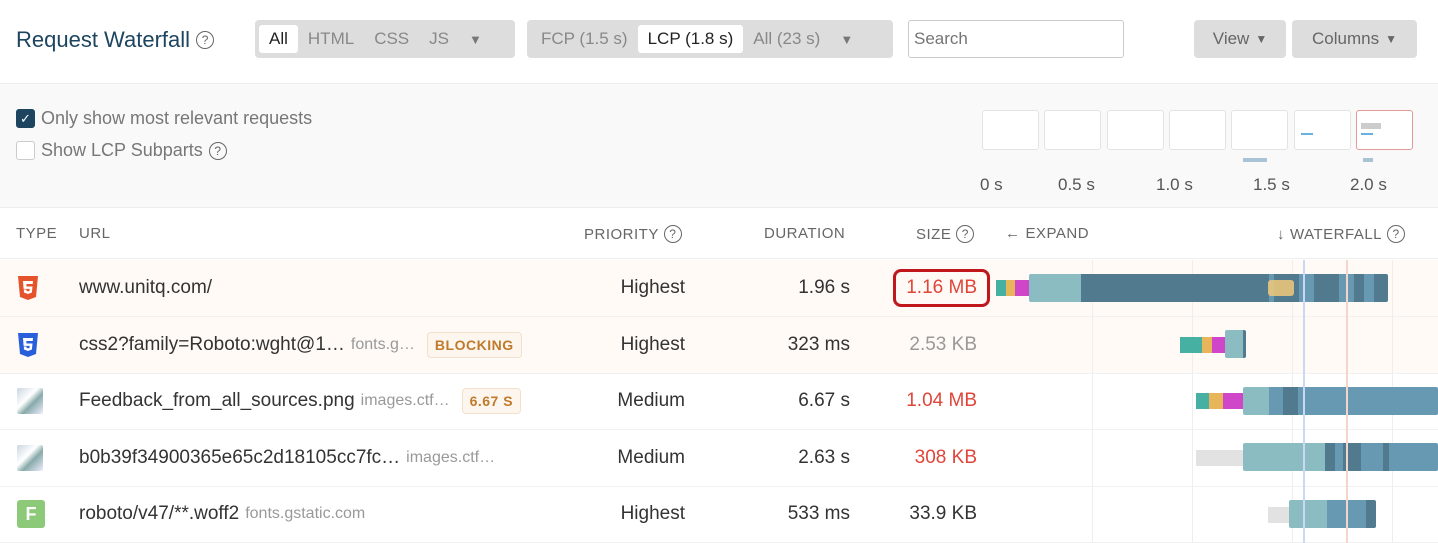 This screenshot has width=1438, height=543. What do you see at coordinates (28, 288) in the screenshot?
I see `html5-icon` at bounding box center [28, 288].